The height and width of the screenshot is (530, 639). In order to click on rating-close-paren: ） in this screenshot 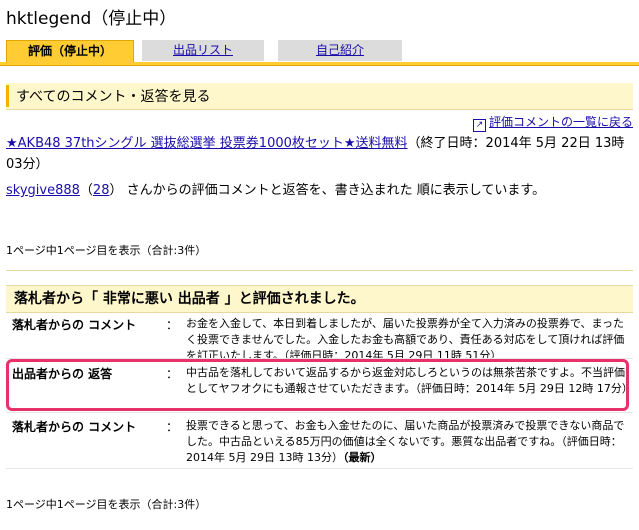, I will do `click(116, 190)`.